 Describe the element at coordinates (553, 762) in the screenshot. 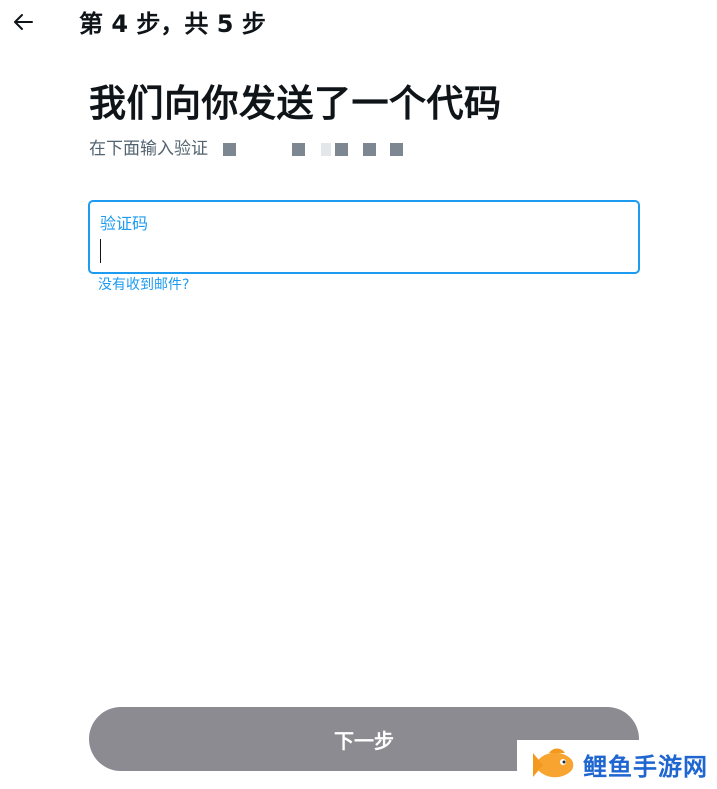

I see `fish-logo-icon` at that location.